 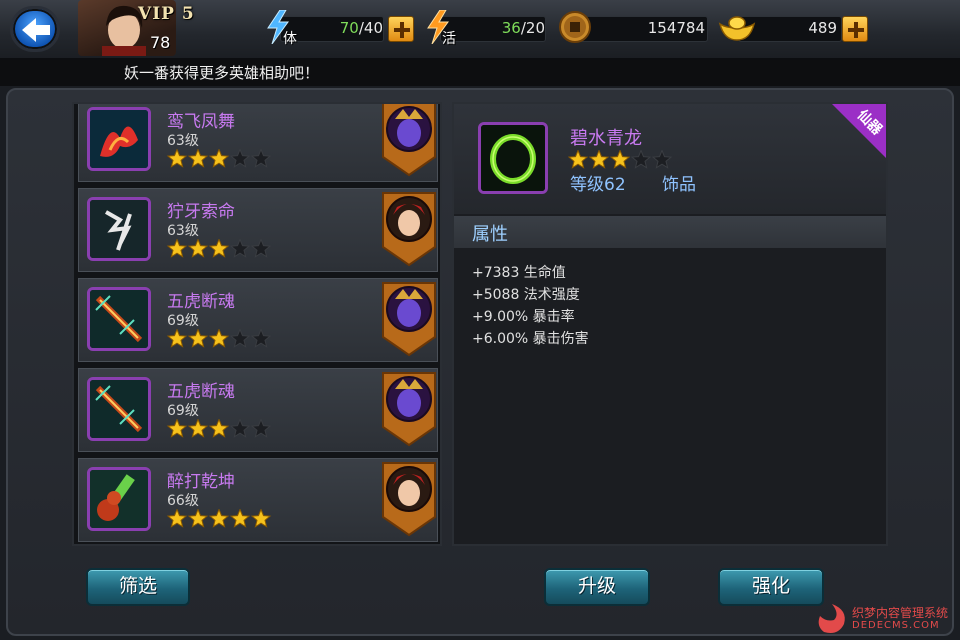 I want to click on filter-button: 筛选, so click(x=138, y=587).